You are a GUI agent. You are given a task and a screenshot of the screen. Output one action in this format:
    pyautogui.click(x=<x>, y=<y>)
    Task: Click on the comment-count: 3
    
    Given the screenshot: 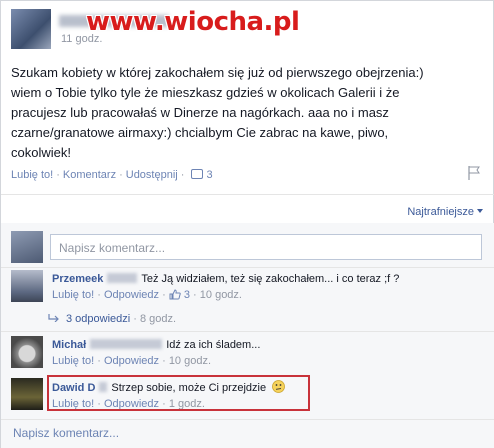 What is the action you would take?
    pyautogui.click(x=209, y=175)
    